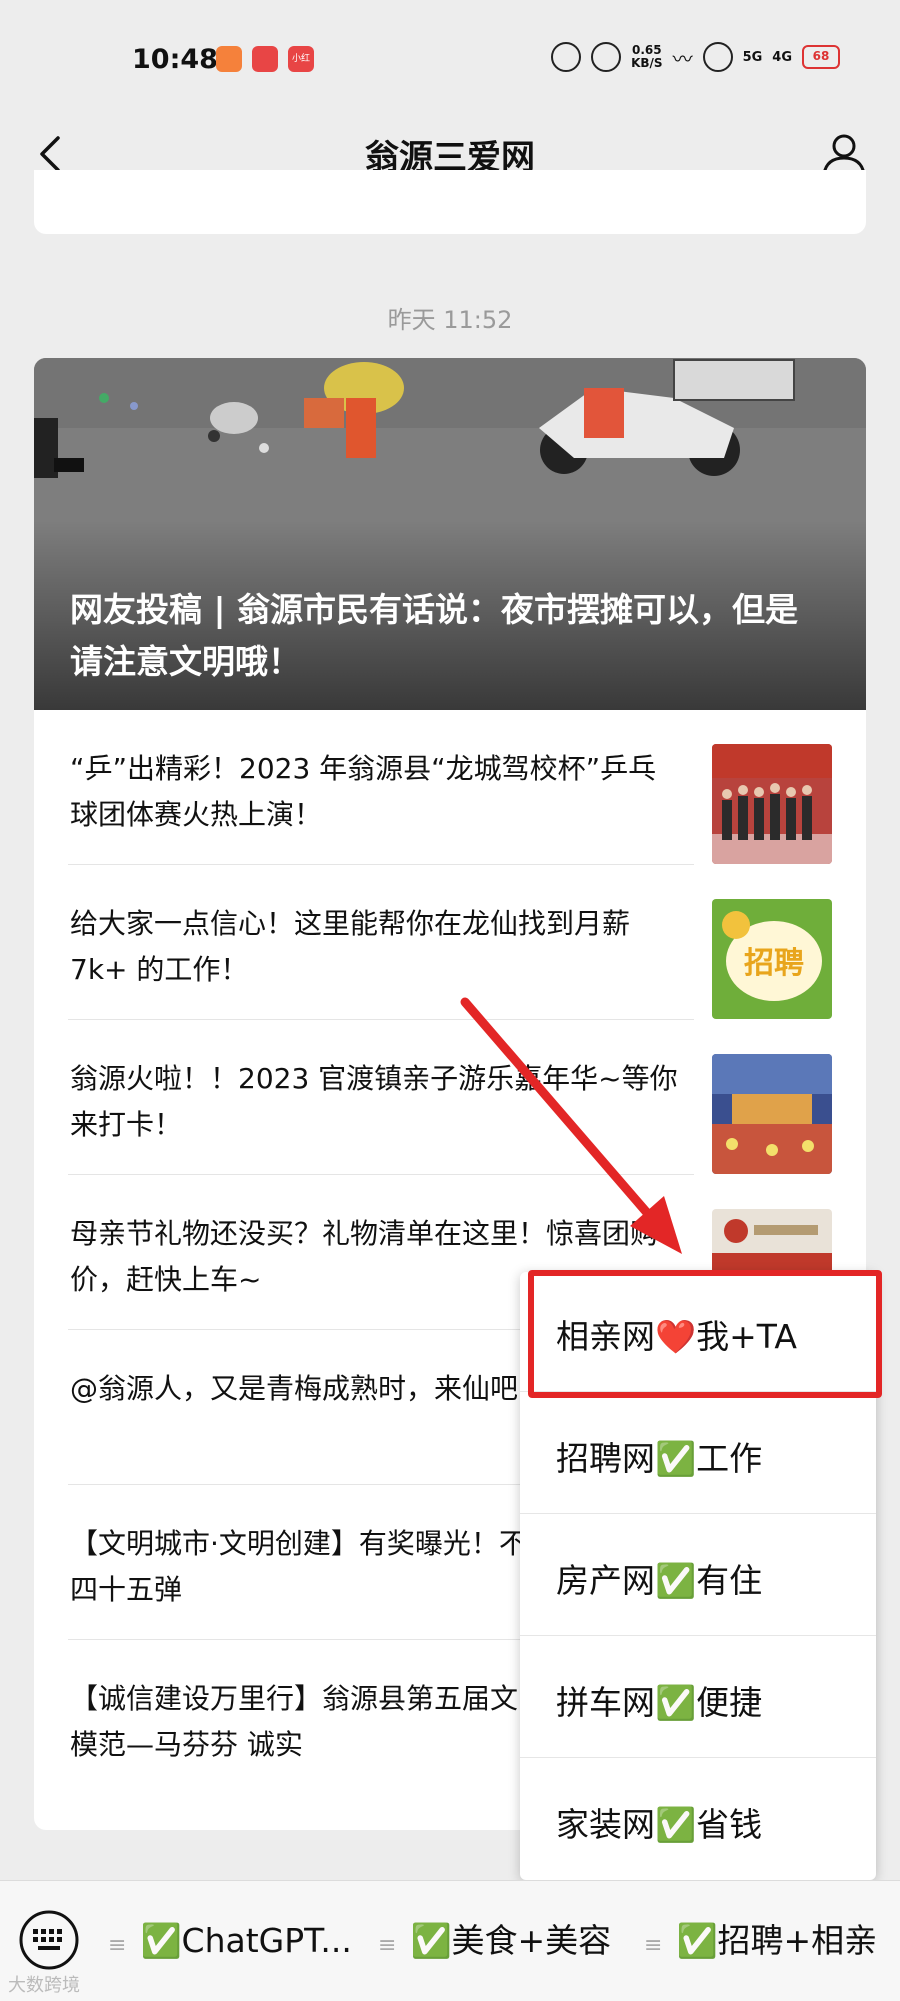  Describe the element at coordinates (659, 1702) in the screenshot. I see `menu-item-label: 拼车网✅便捷` at that location.